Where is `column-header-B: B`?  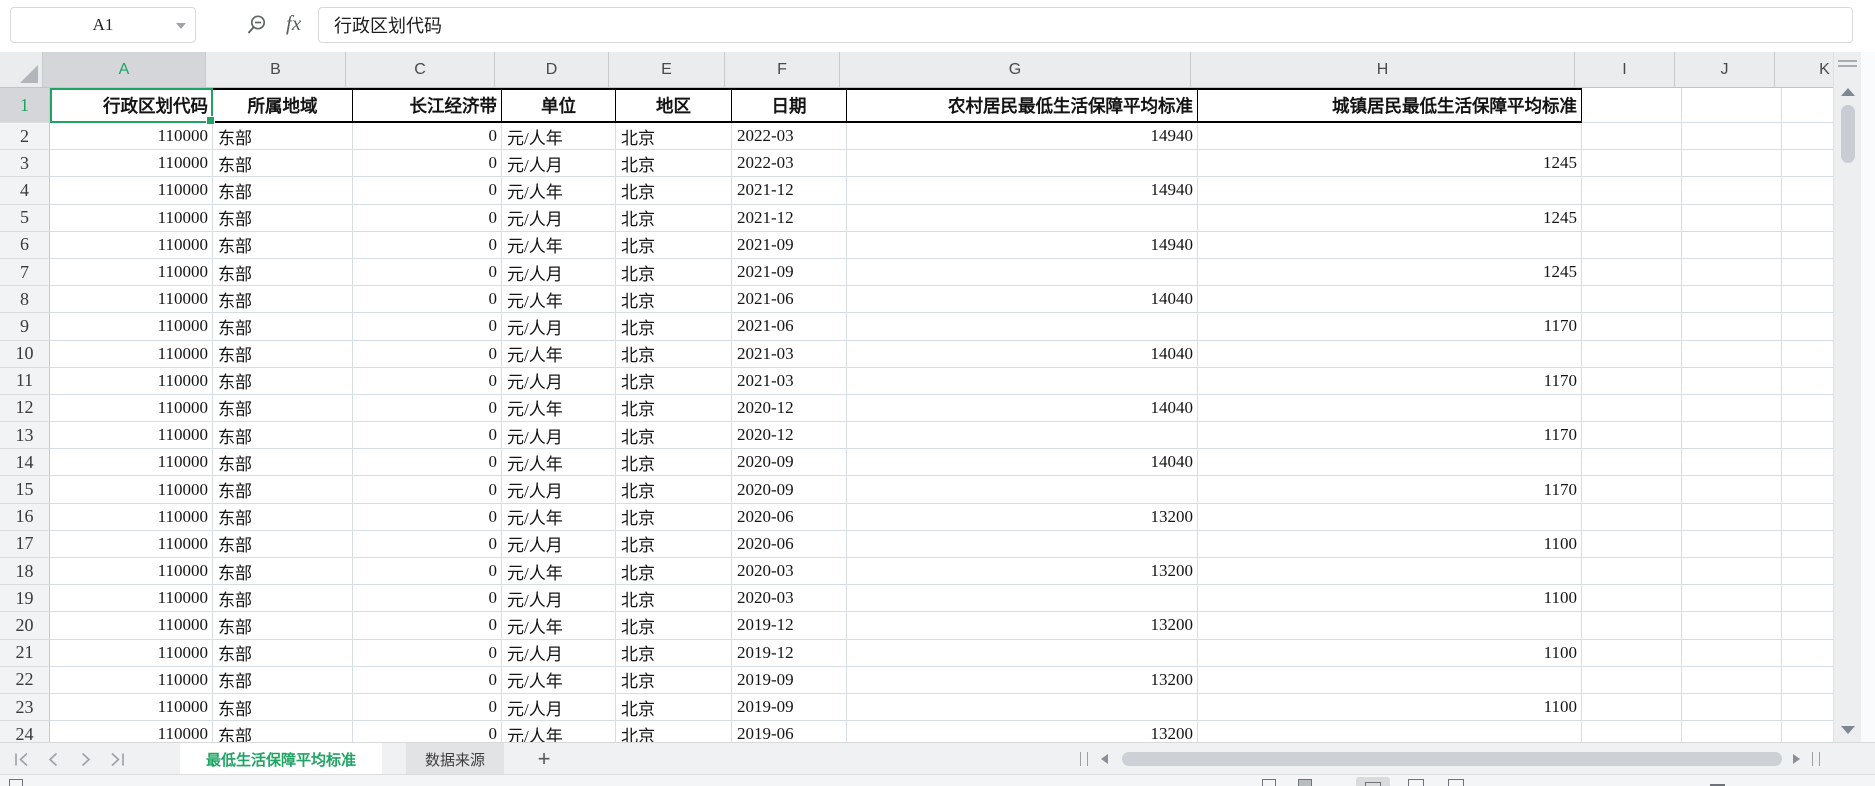
column-header-B: B is located at coordinates (276, 69).